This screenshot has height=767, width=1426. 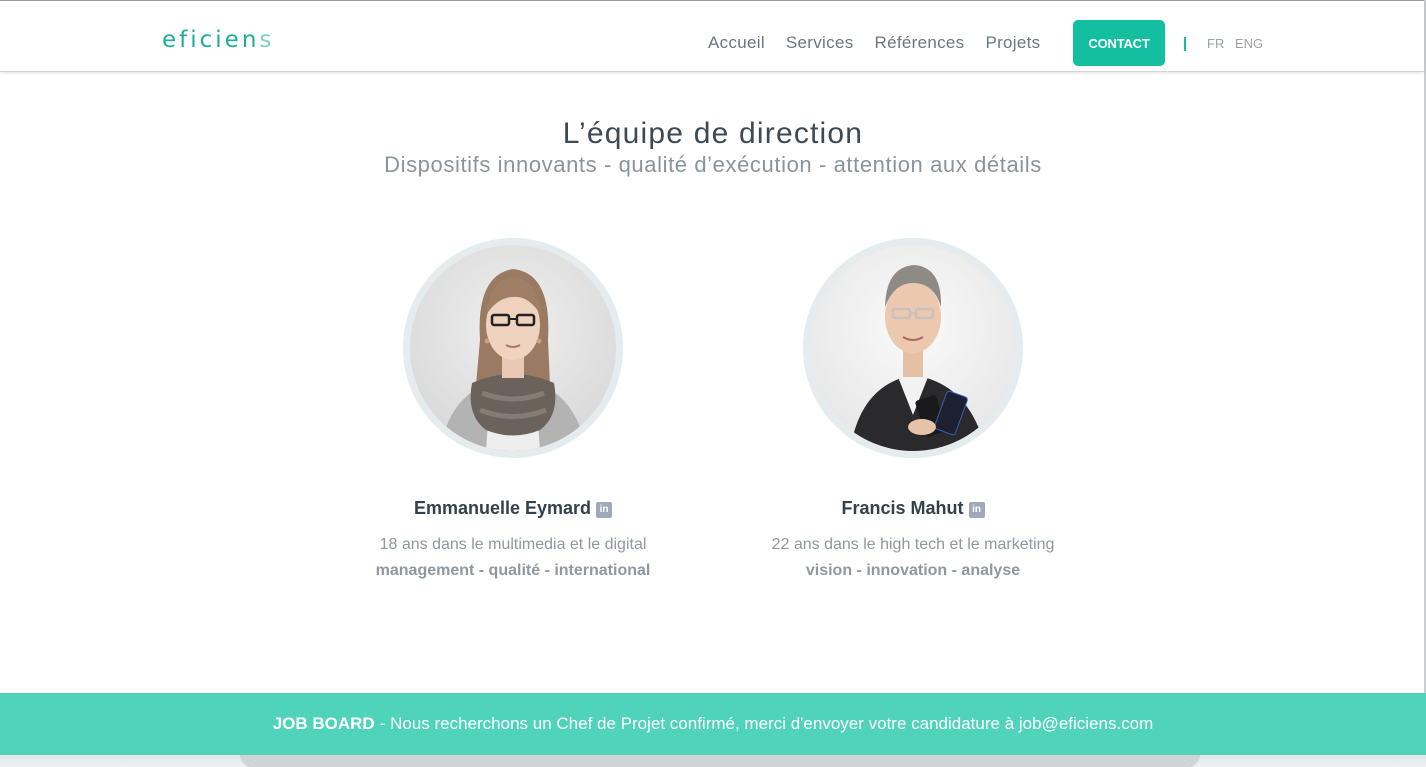 I want to click on main-nav: Accueil Services Références Projets, so click(x=874, y=43).